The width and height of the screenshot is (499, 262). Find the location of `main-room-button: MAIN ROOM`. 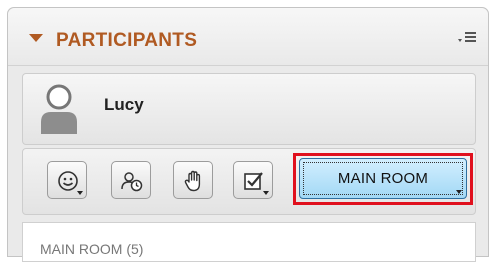

main-room-button: MAIN ROOM is located at coordinates (383, 178).